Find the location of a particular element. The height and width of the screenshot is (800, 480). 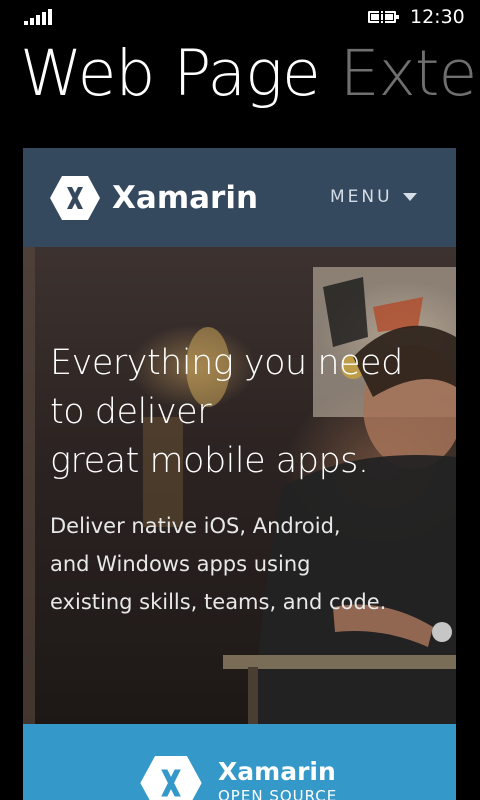

hero-title-line: great mobile apps. is located at coordinates (209, 461).